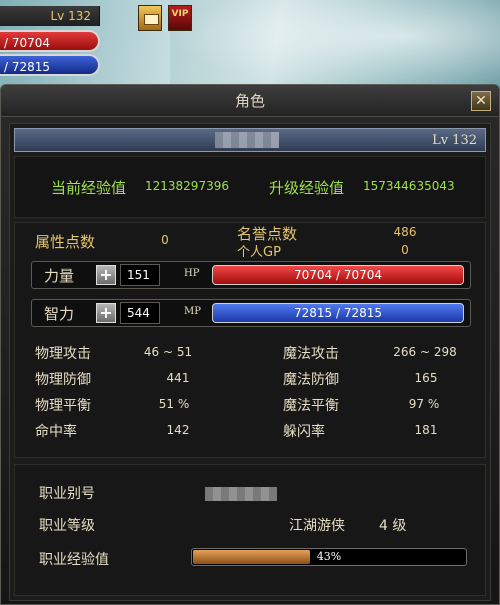 This screenshot has height=605, width=500. Describe the element at coordinates (140, 313) in the screenshot. I see `intelligence-value: 544` at that location.